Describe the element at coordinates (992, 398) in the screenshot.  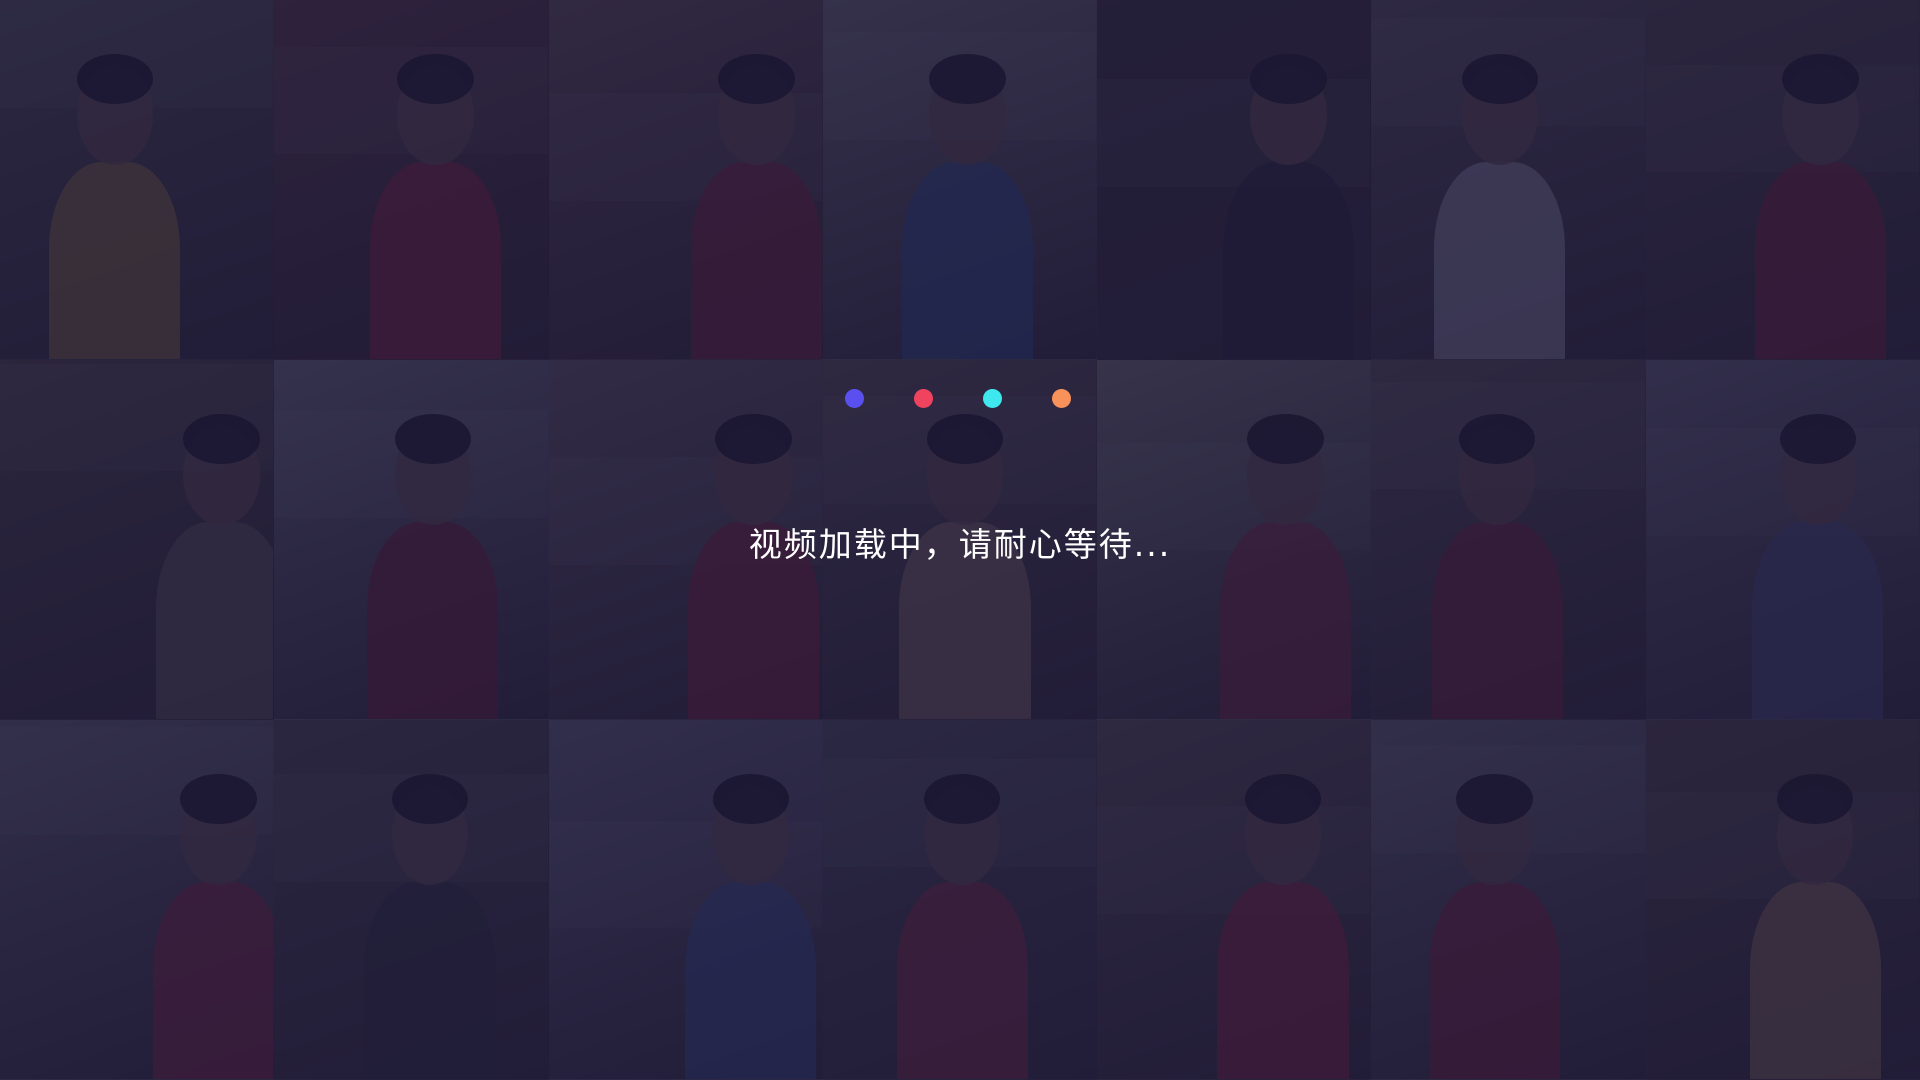
I see `dot-cyan` at that location.